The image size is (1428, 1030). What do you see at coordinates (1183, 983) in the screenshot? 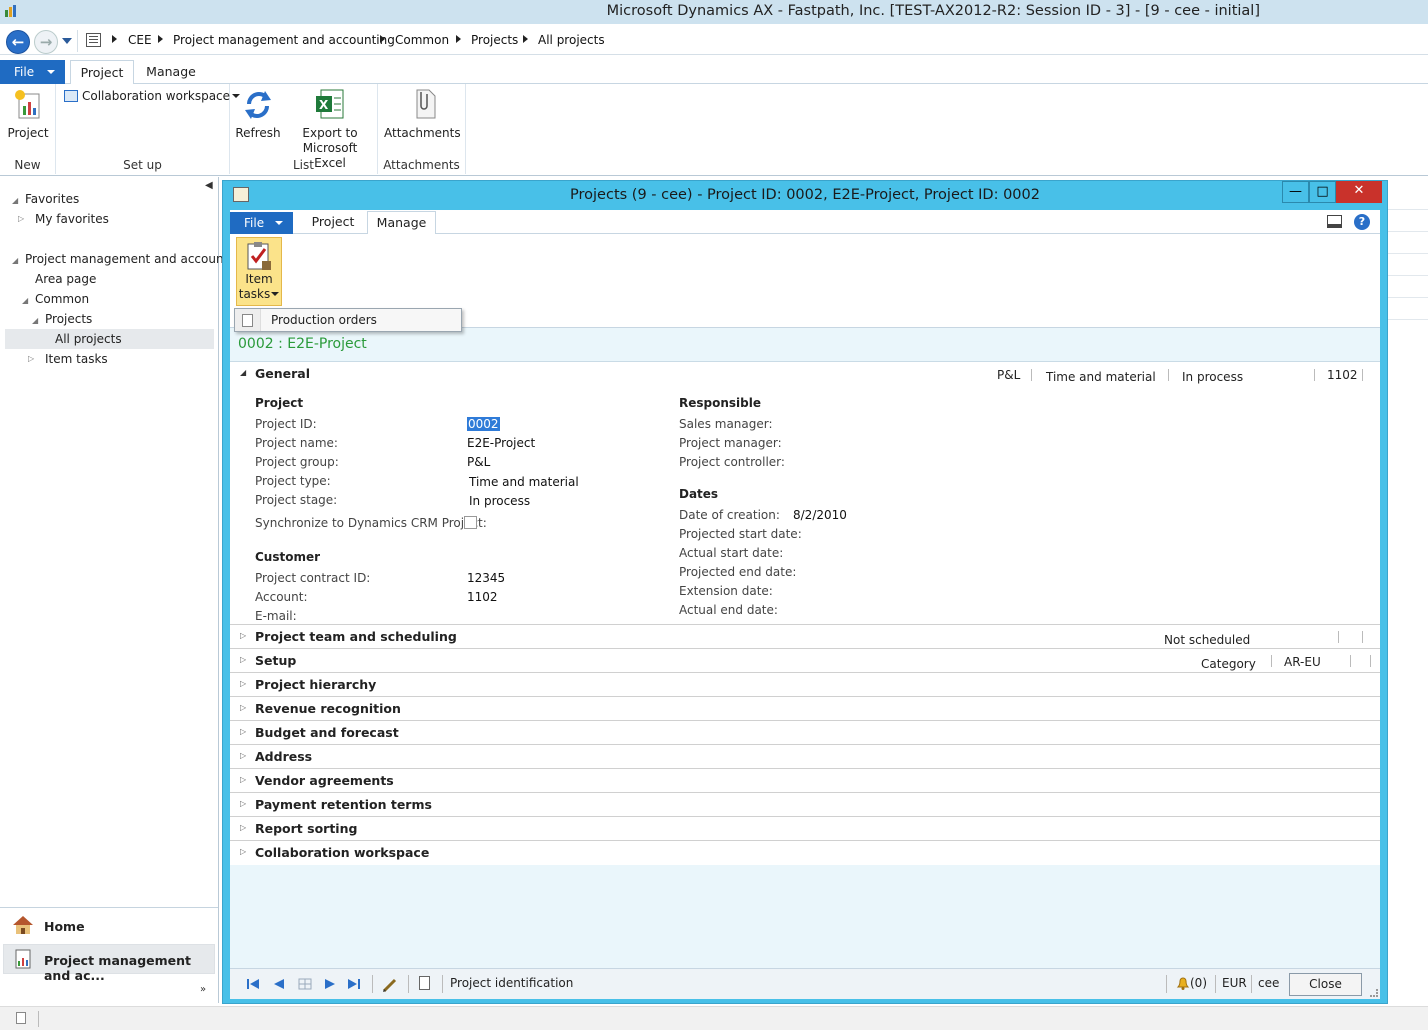
I see `notification-bell-icon` at bounding box center [1183, 983].